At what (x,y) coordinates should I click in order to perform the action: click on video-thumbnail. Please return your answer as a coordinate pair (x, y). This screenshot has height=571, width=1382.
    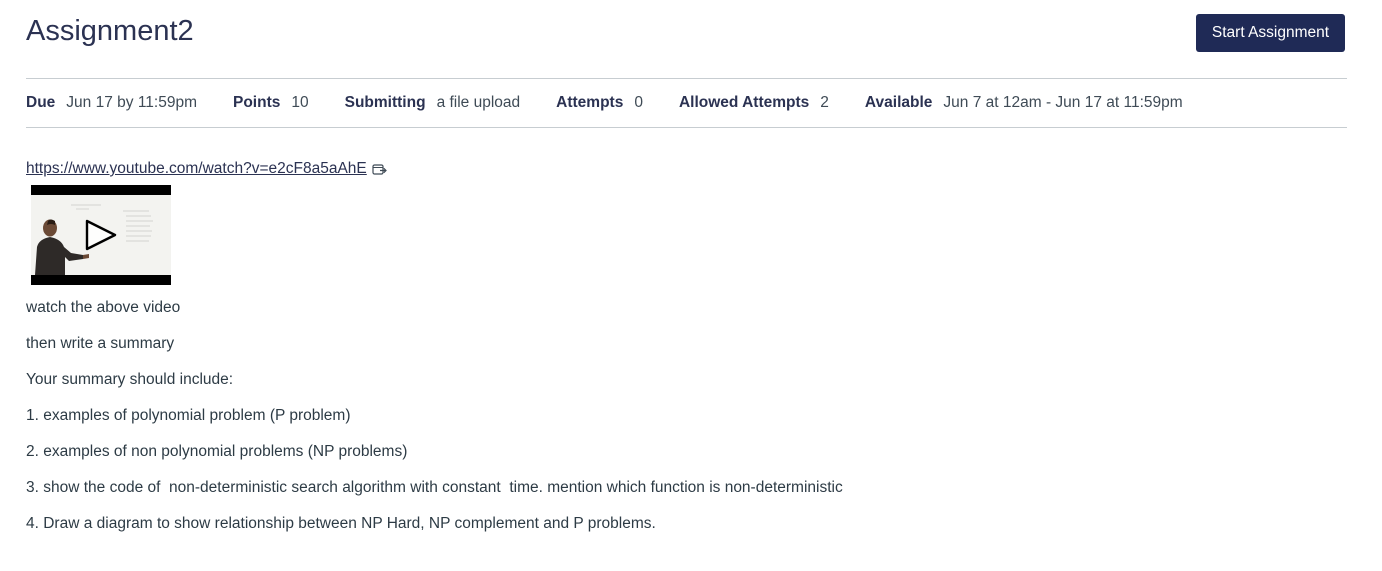
    Looking at the image, I should click on (101, 235).